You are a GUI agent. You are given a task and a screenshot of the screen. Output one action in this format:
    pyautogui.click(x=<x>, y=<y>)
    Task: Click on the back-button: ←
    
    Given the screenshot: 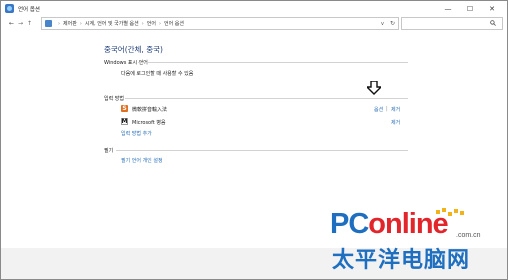 What is the action you would take?
    pyautogui.click(x=11, y=23)
    